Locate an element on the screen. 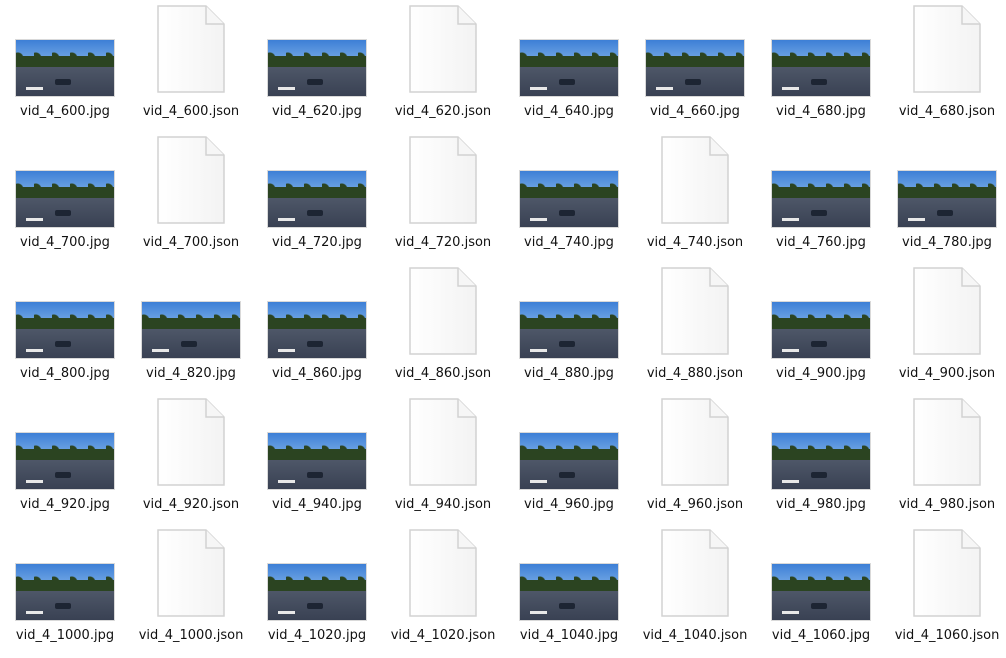 This screenshot has width=1006, height=658. file-name-label: vid_4_920.jpg is located at coordinates (65, 504).